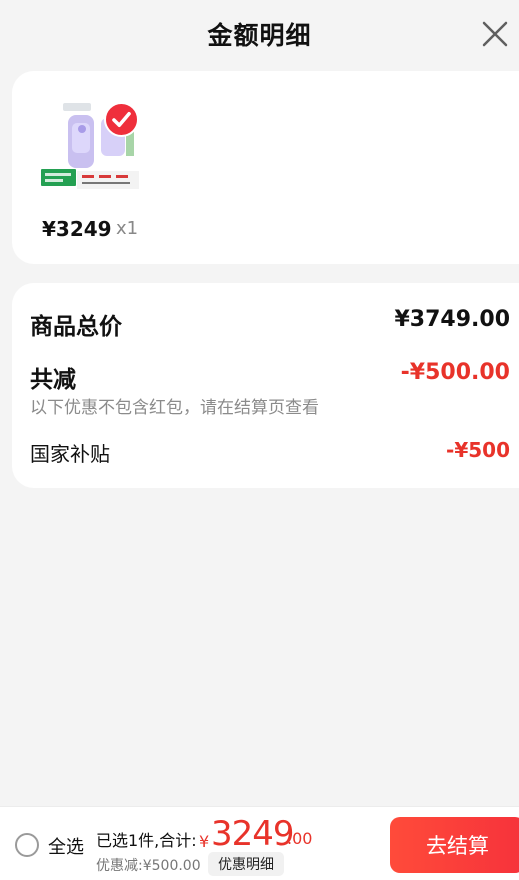 The height and width of the screenshot is (880, 519). Describe the element at coordinates (174, 408) in the screenshot. I see `discount-note: 以下优惠不包含红包，请在结算页查看` at that location.